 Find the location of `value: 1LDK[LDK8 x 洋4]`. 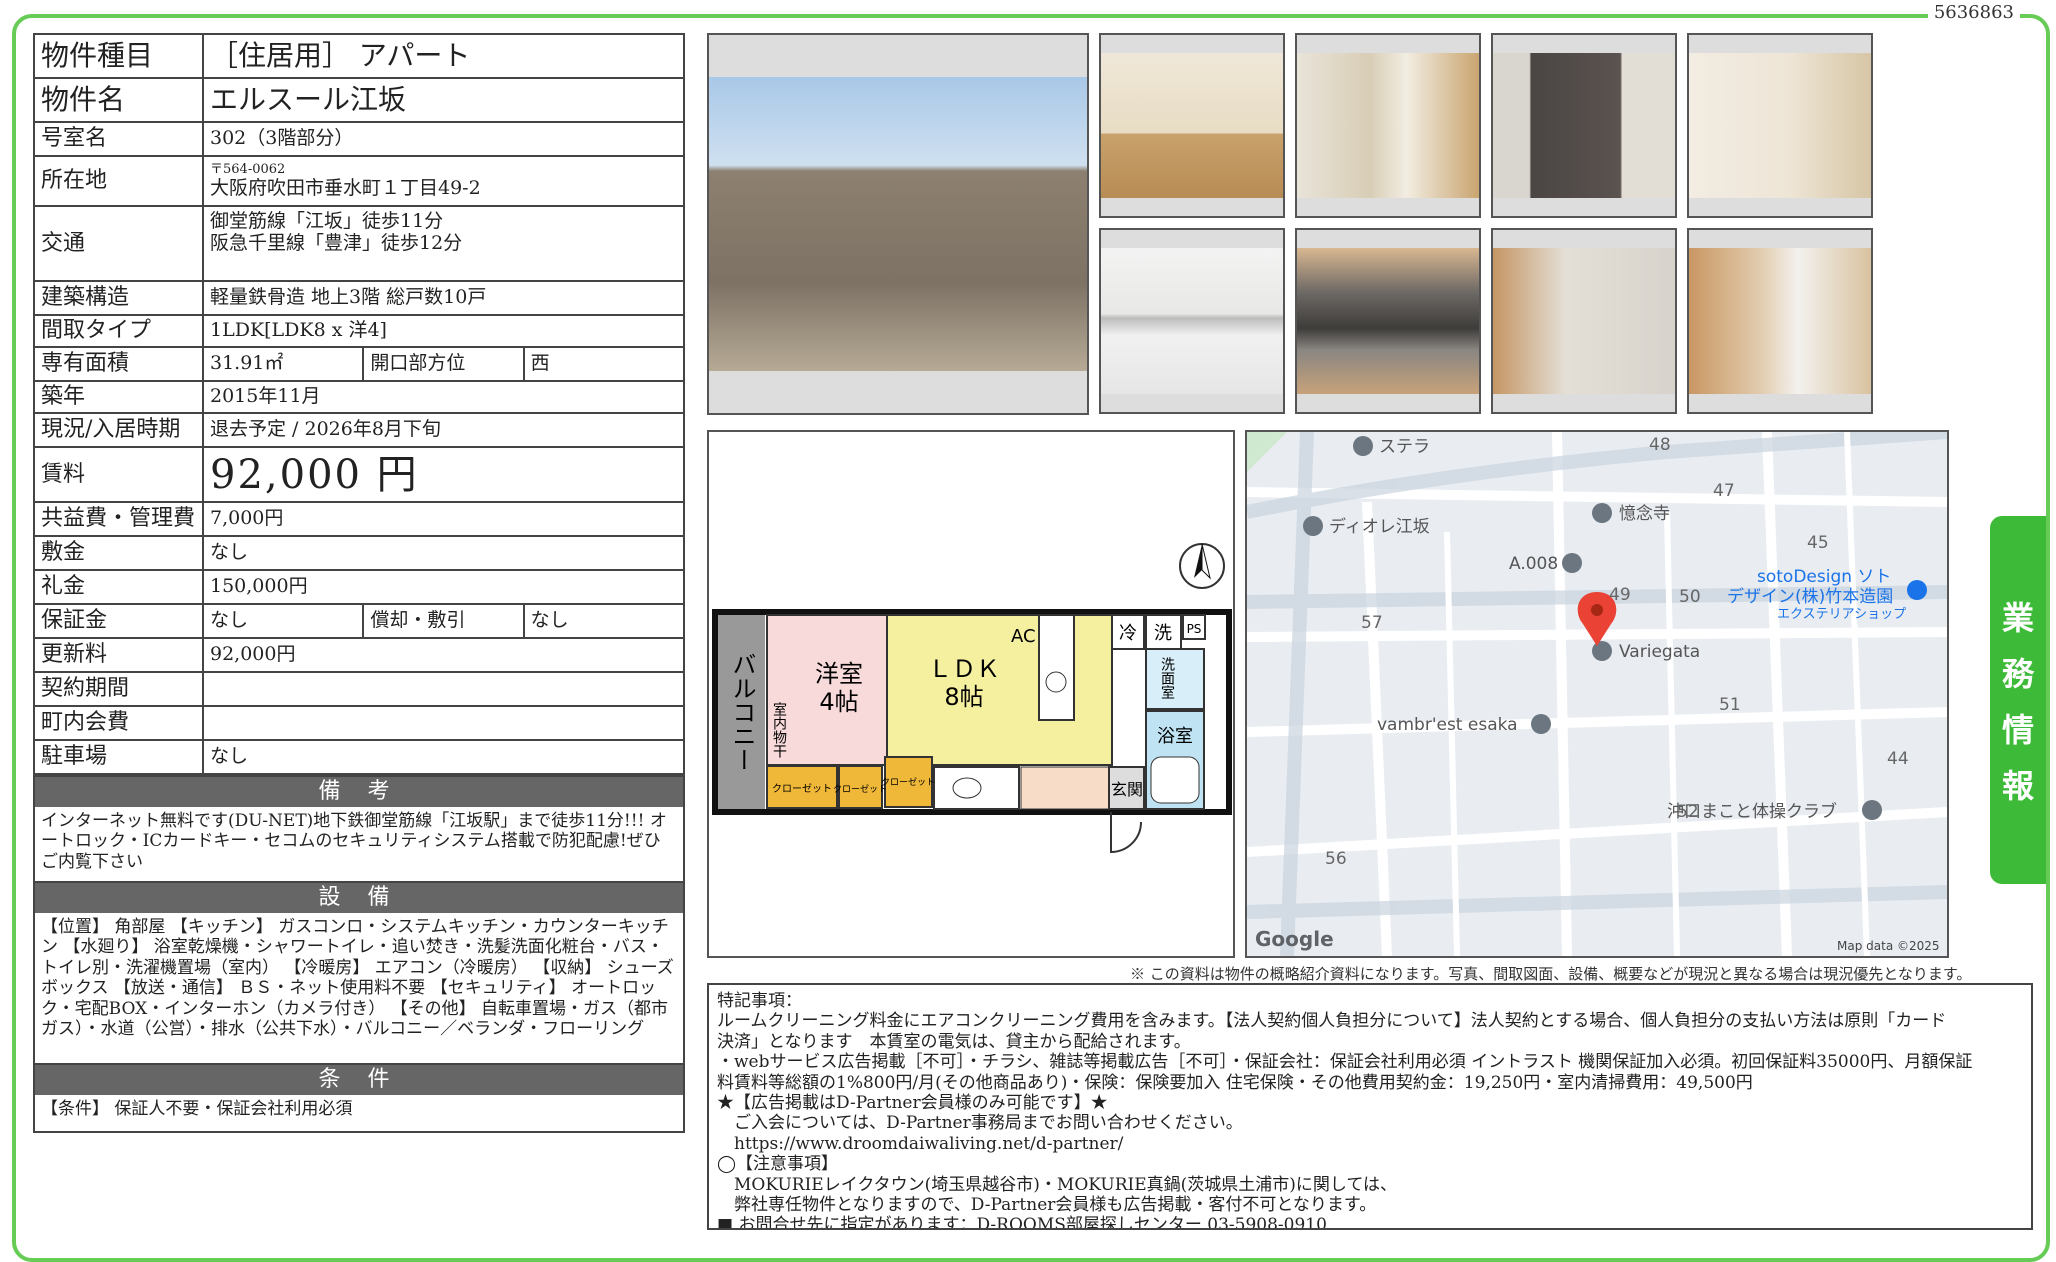

value: 1LDK[LDK8 x 洋4] is located at coordinates (443, 331).